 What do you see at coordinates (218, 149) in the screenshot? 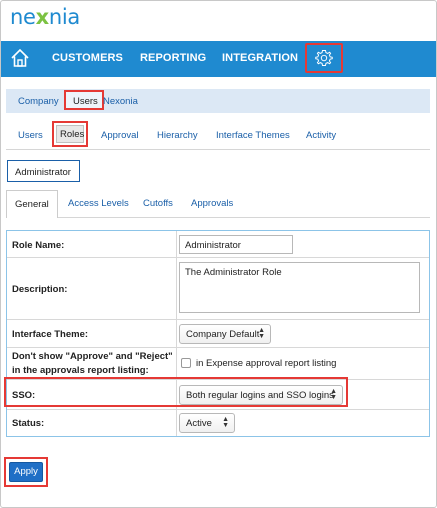
I see `tabs-divider` at bounding box center [218, 149].